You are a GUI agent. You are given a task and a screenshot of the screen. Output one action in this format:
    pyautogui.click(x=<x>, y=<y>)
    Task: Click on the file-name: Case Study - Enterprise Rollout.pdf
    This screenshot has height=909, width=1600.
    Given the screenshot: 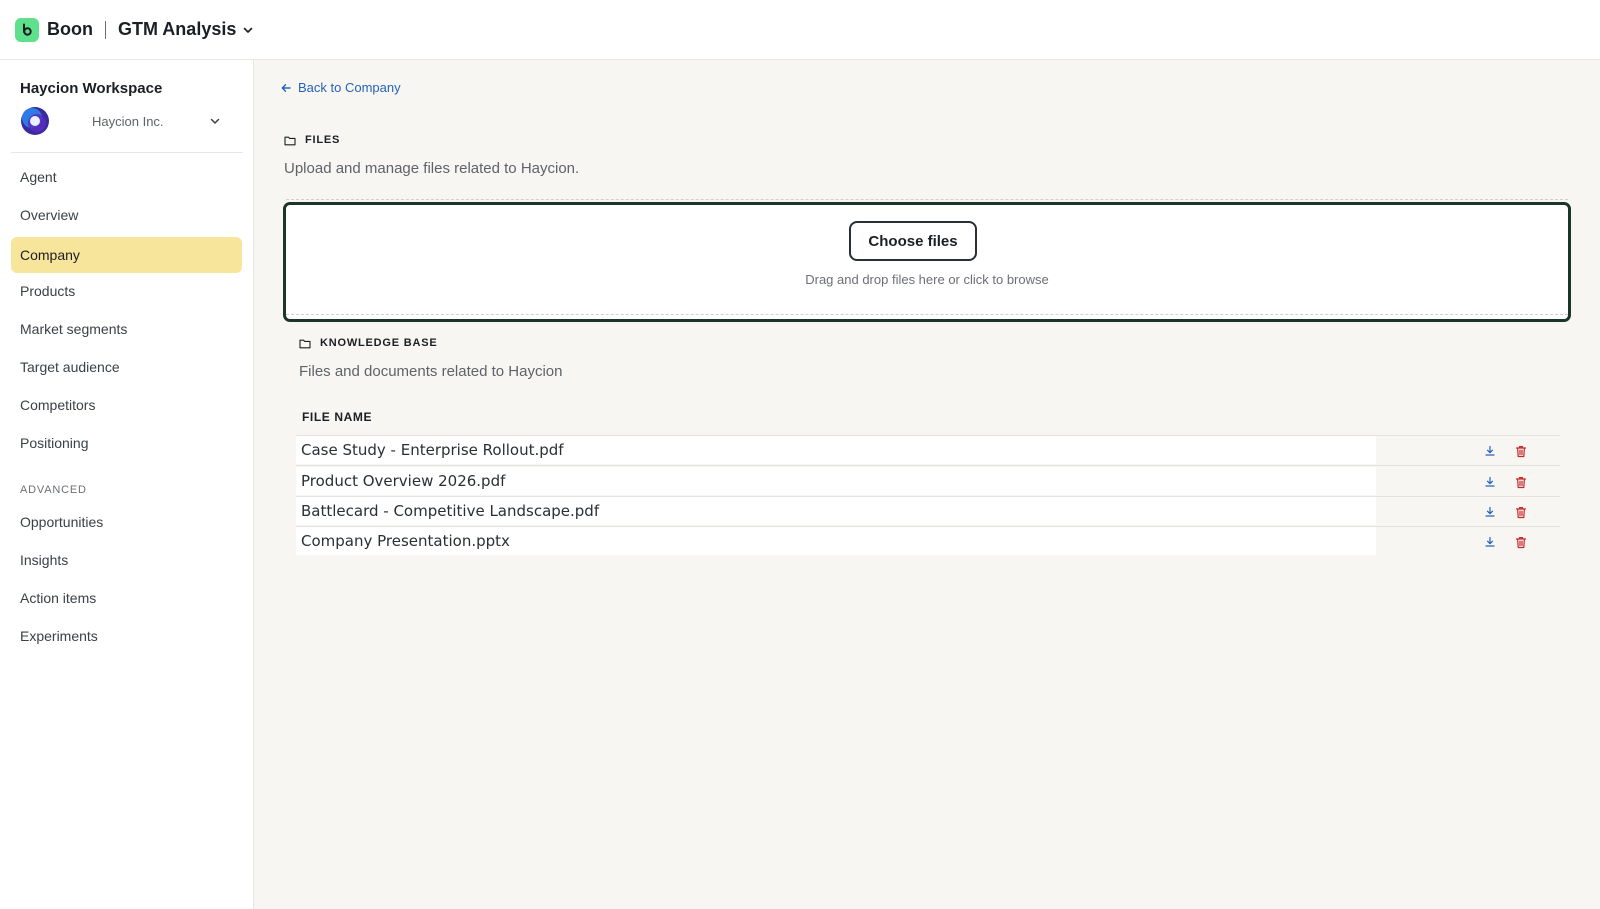 What is the action you would take?
    pyautogui.click(x=836, y=450)
    